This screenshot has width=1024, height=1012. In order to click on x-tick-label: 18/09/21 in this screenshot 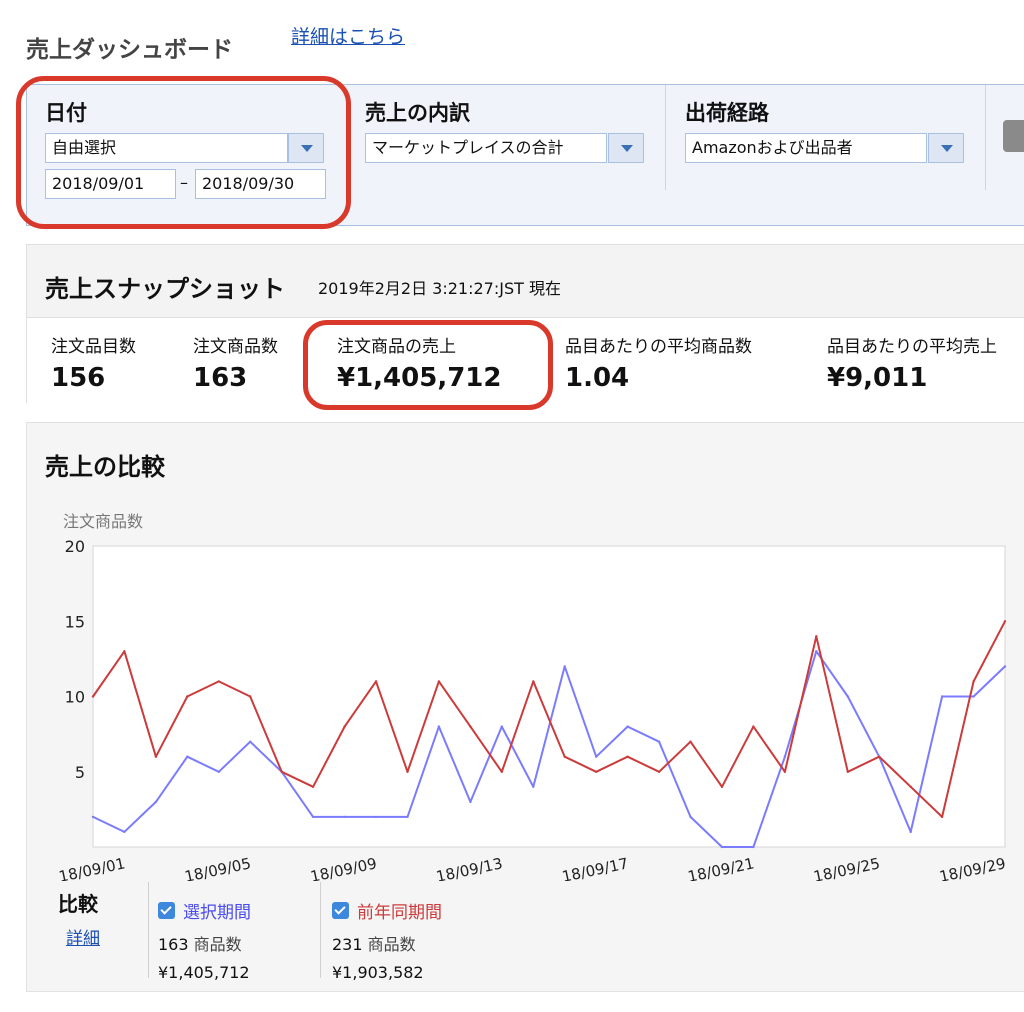, I will do `click(721, 867)`.